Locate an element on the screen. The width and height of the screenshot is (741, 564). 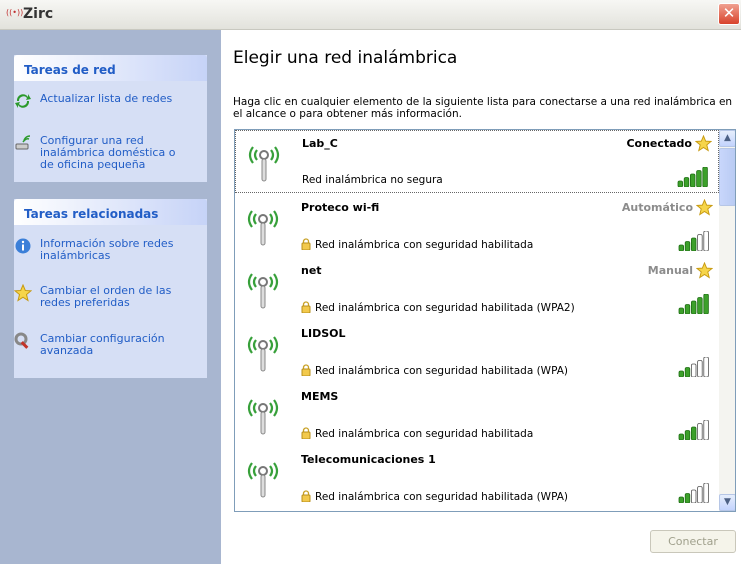
connect-button: Conectar is located at coordinates (693, 541).